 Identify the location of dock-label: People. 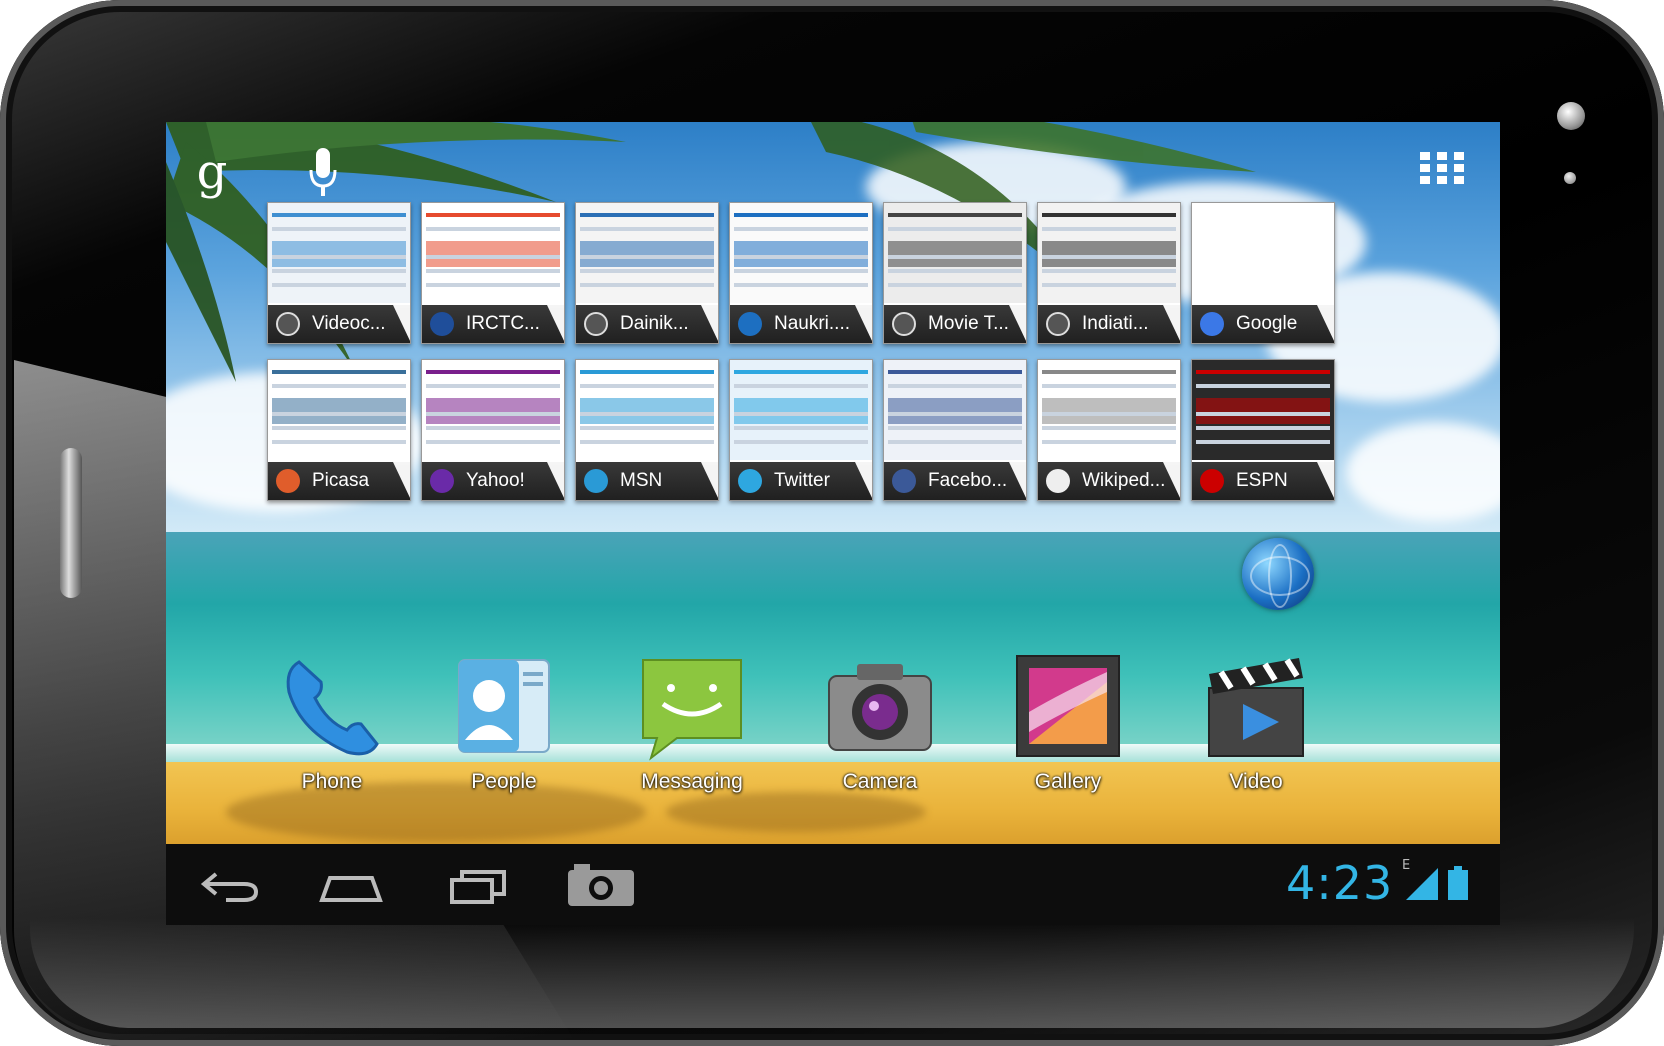
(504, 781).